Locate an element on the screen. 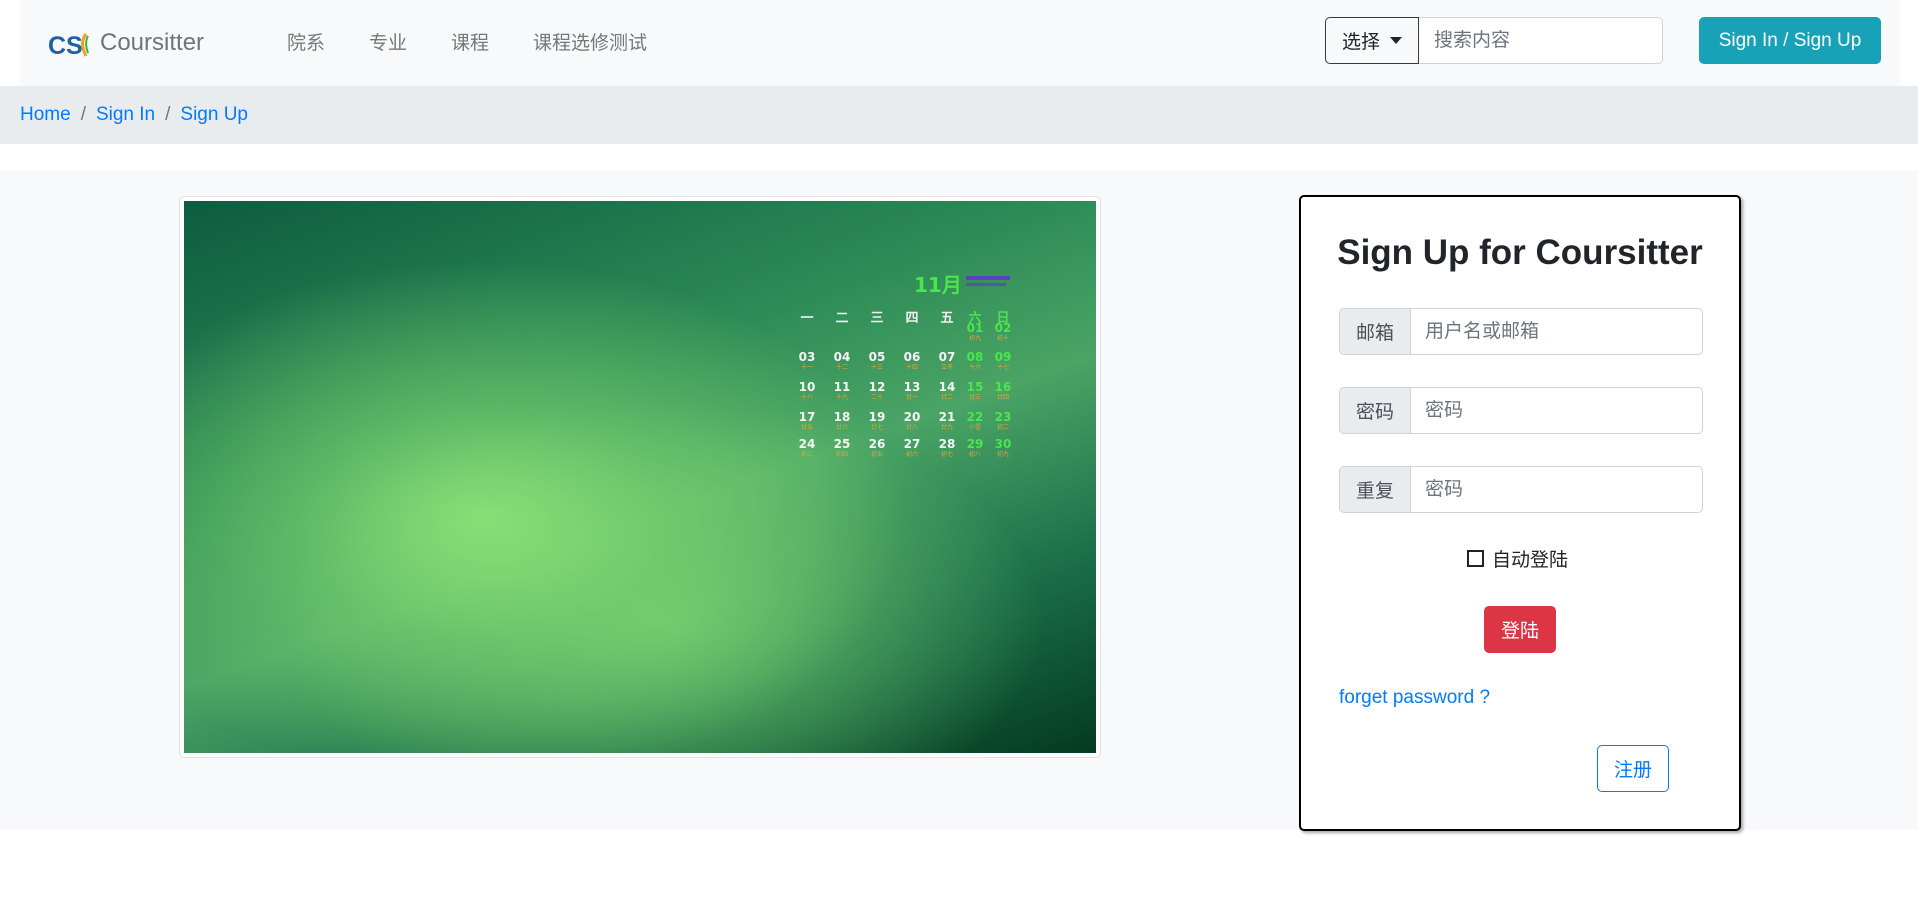 This screenshot has height=906, width=1918. calendar-day: 27 初六 is located at coordinates (912, 448).